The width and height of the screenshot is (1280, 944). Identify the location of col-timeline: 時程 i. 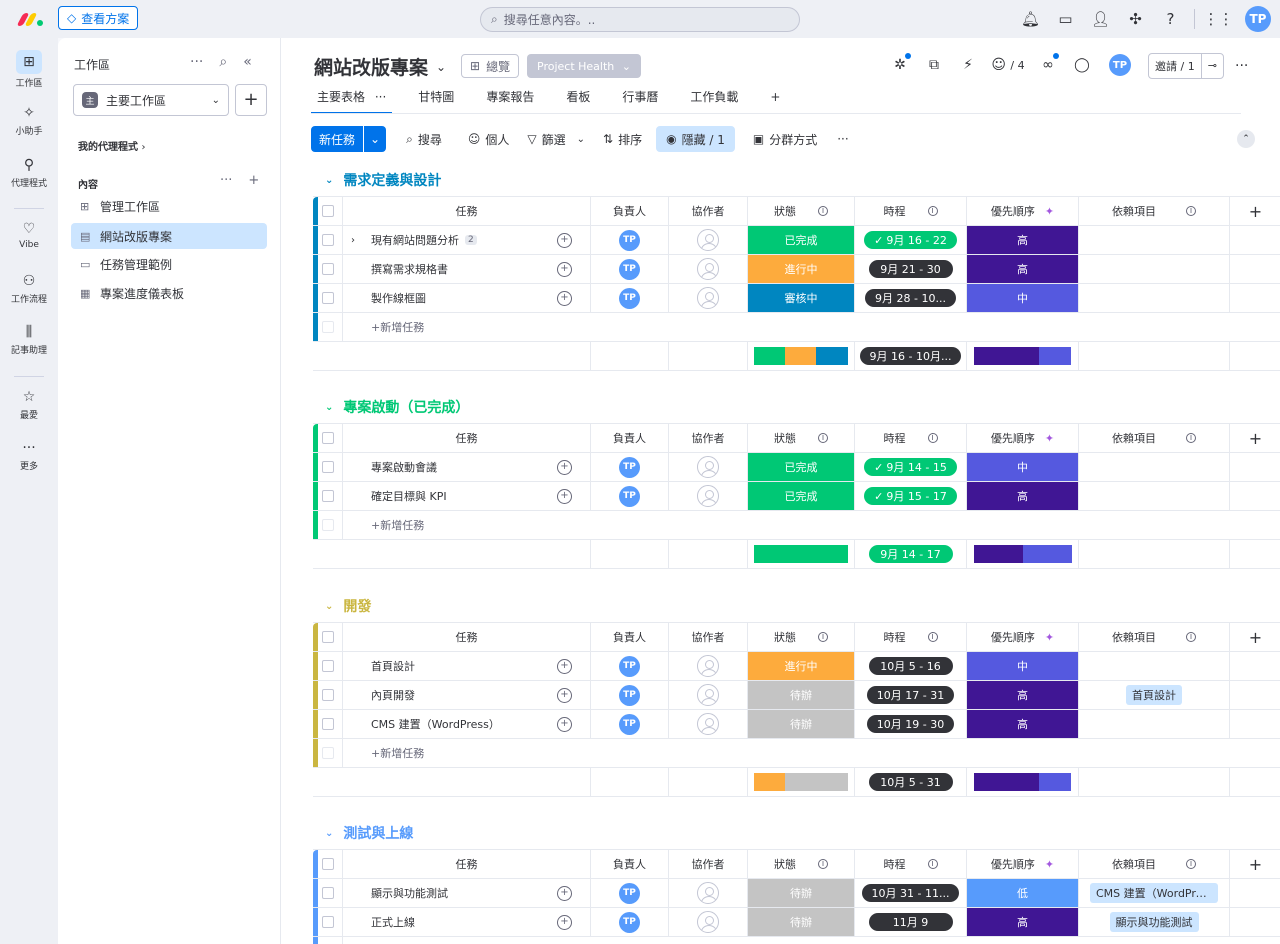
(911, 864).